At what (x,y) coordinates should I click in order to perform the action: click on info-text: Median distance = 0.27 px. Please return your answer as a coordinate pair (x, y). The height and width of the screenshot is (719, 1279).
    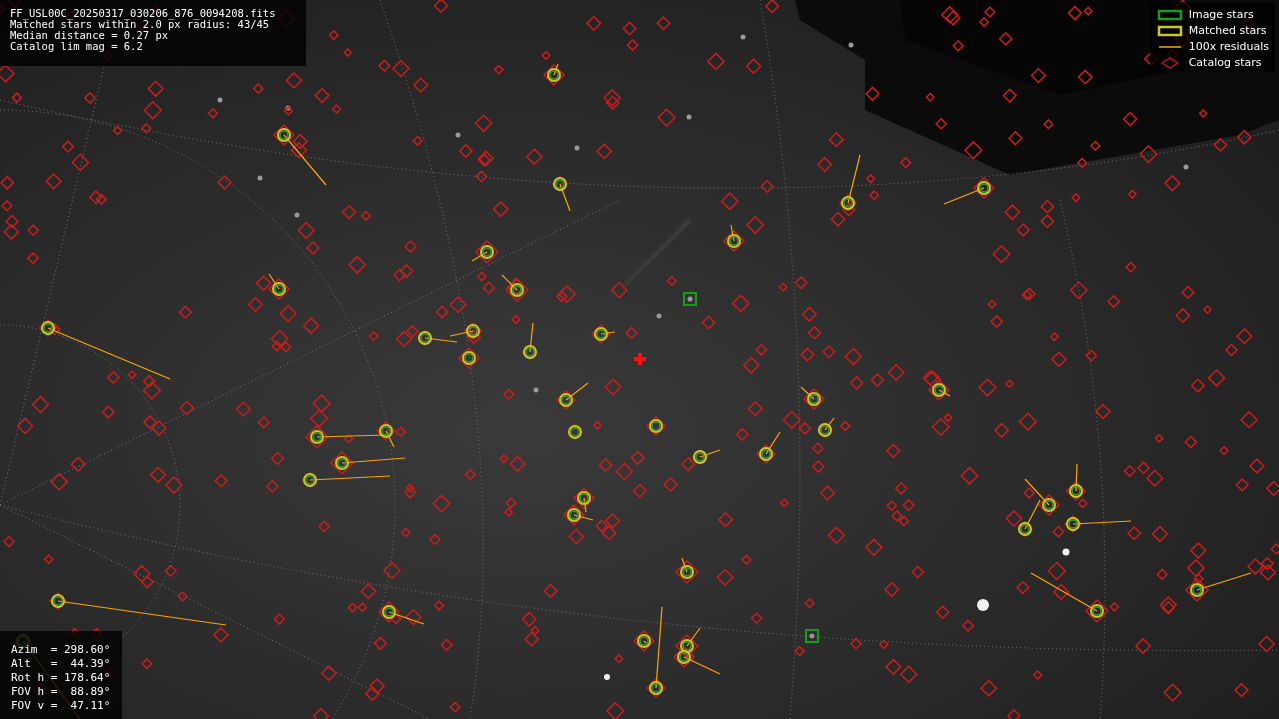
    Looking at the image, I should click on (89, 35).